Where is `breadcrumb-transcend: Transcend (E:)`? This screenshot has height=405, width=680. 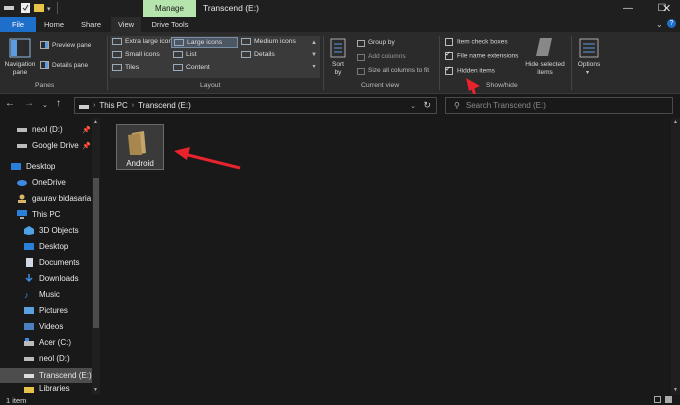
breadcrumb-transcend: Transcend (E:) is located at coordinates (164, 105).